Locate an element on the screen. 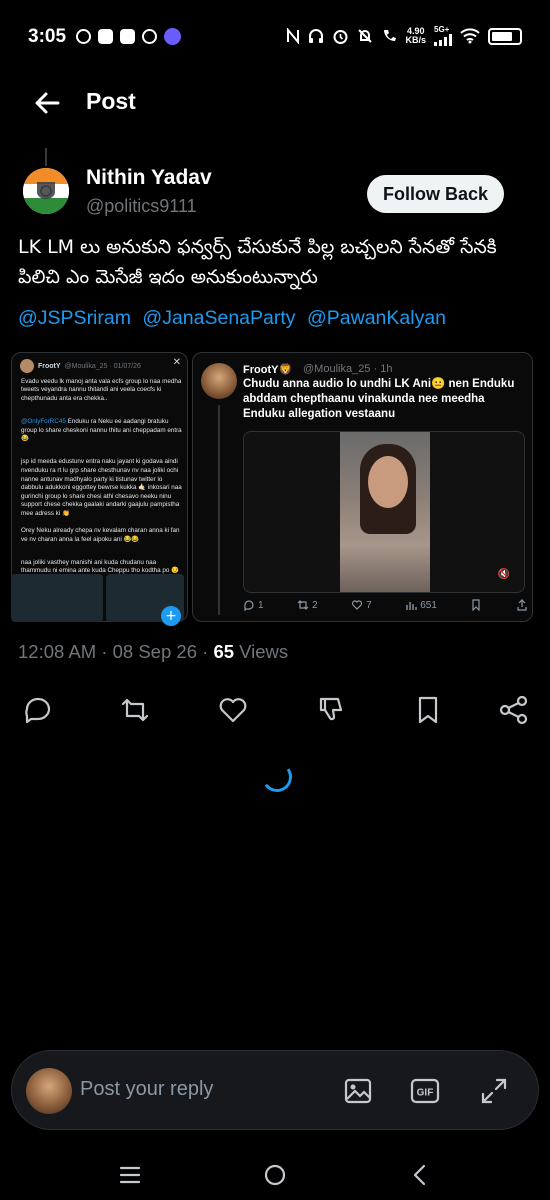 This screenshot has width=550, height=1200. alarm-icon is located at coordinates (340, 36).